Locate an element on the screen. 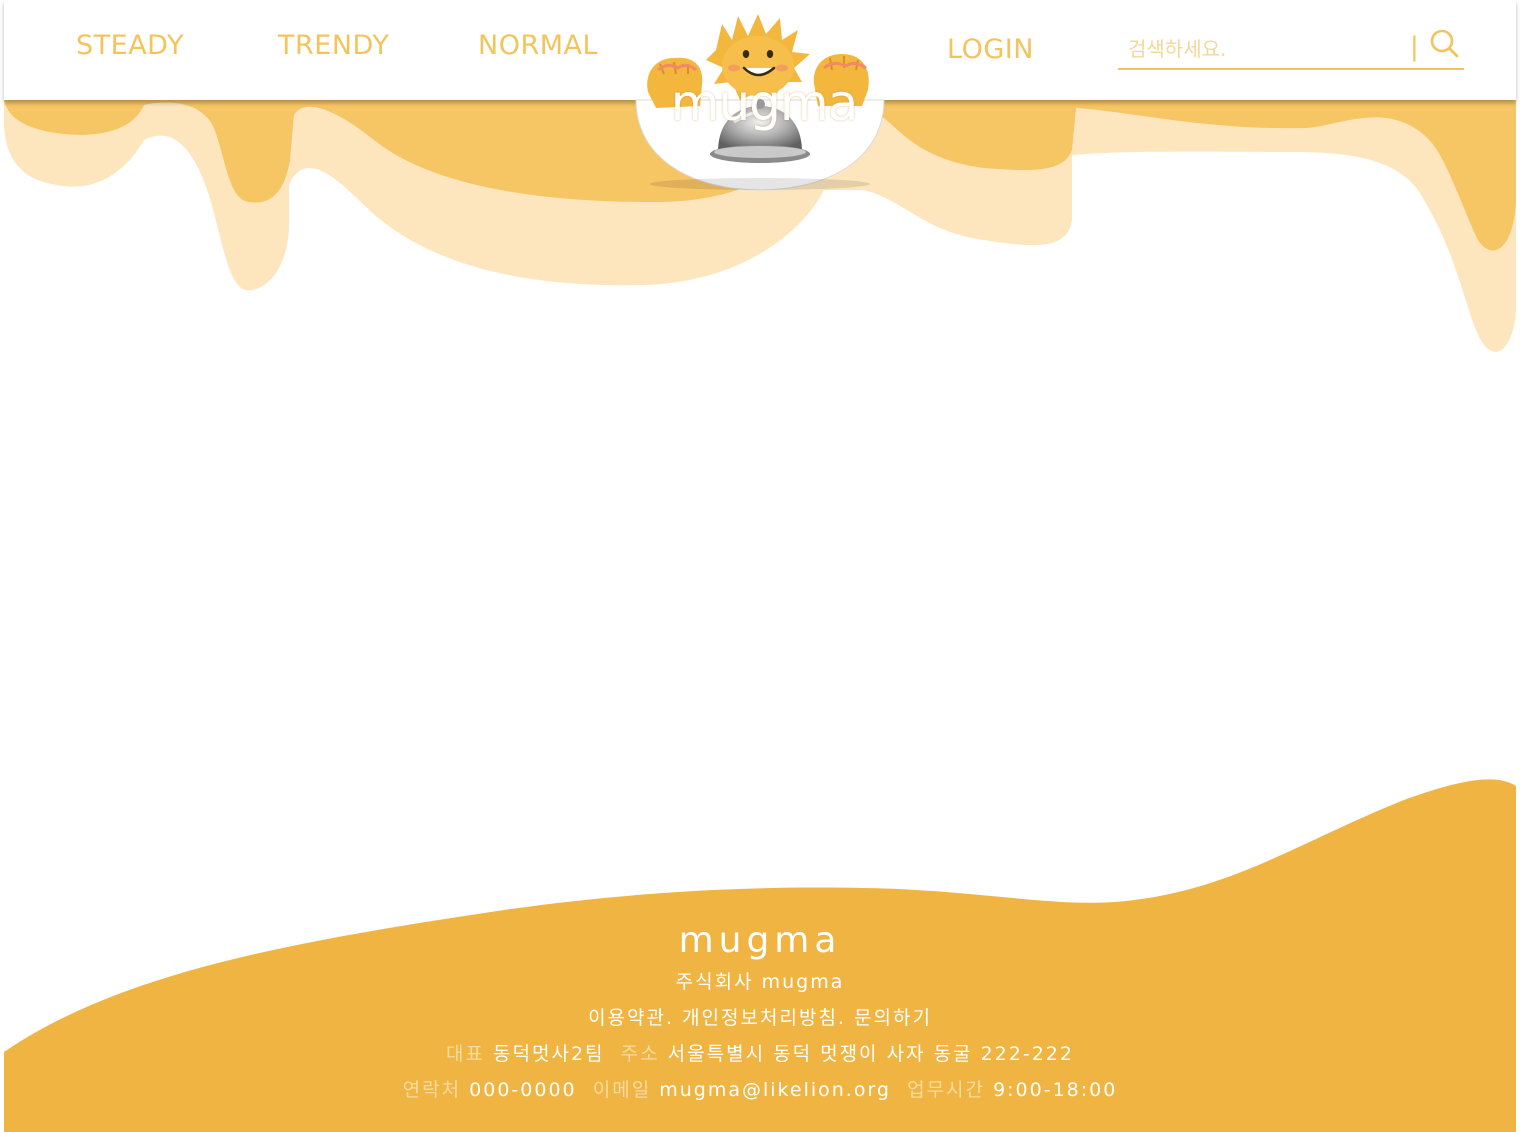  ceo-label: 대표 is located at coordinates (465, 1054).